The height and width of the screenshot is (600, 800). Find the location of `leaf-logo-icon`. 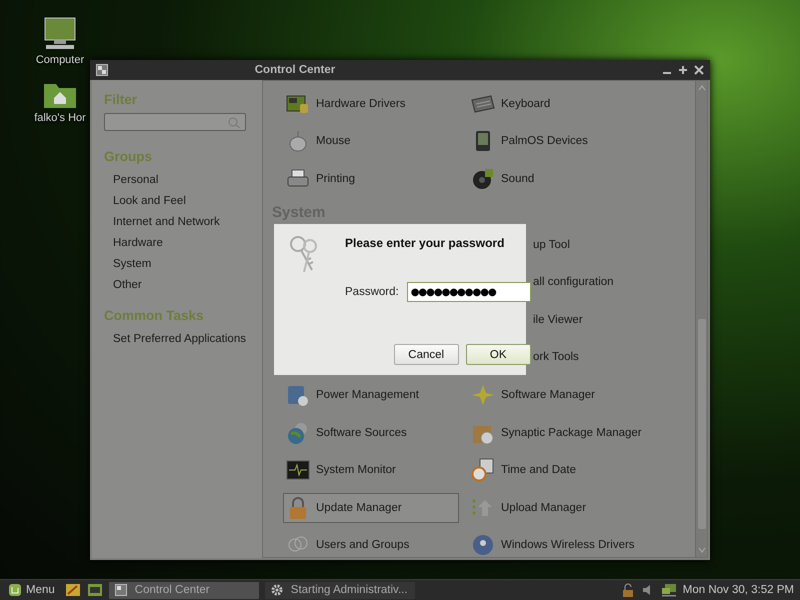

leaf-logo-icon is located at coordinates (15, 590).